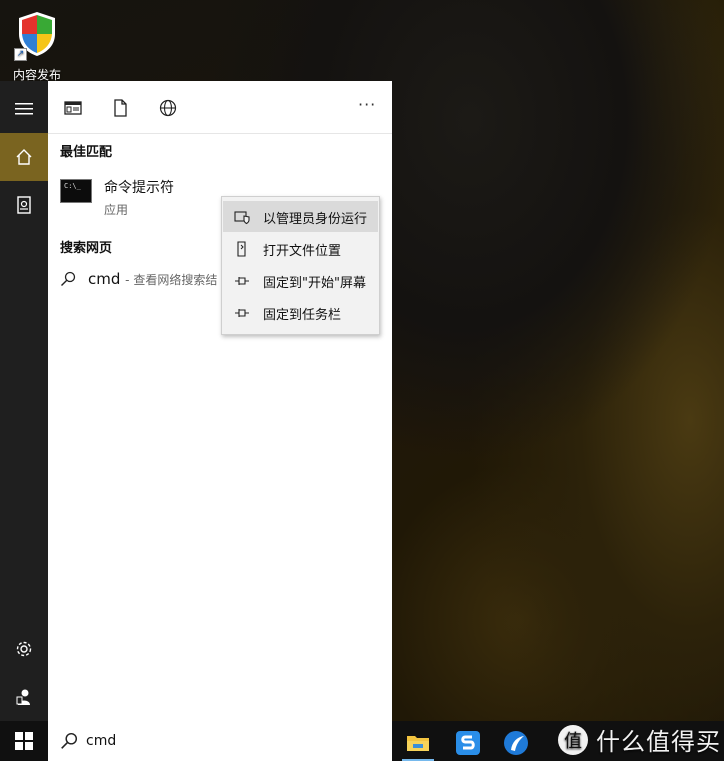  I want to click on browser-icon, so click(516, 743).